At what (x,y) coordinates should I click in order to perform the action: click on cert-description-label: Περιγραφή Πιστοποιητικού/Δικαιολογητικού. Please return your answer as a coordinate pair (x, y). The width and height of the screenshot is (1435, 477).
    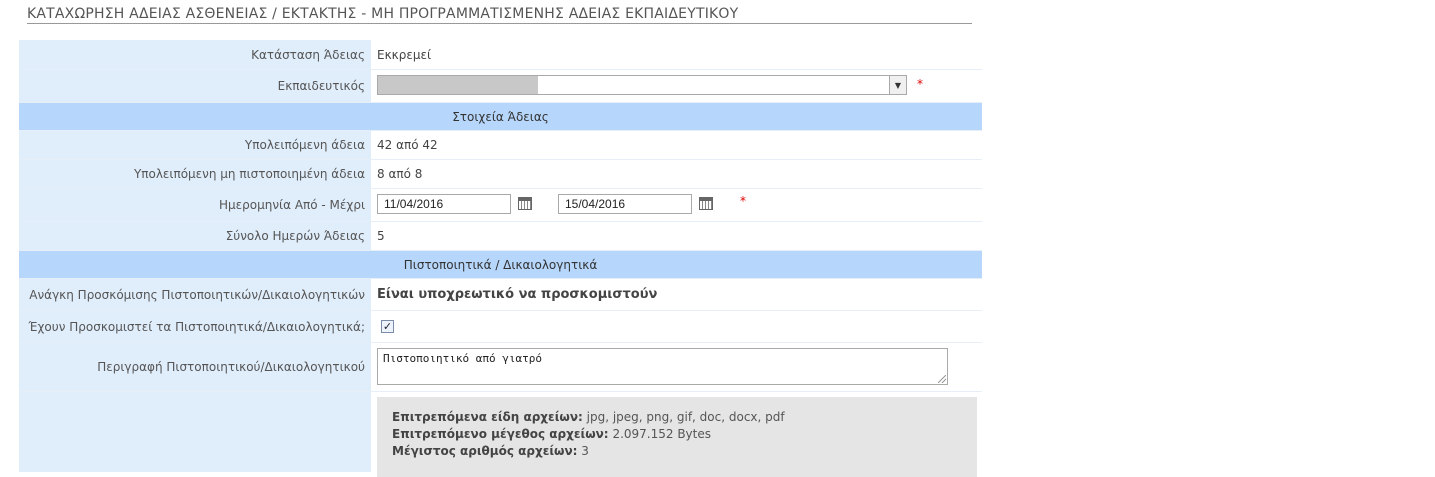
    Looking at the image, I should click on (195, 367).